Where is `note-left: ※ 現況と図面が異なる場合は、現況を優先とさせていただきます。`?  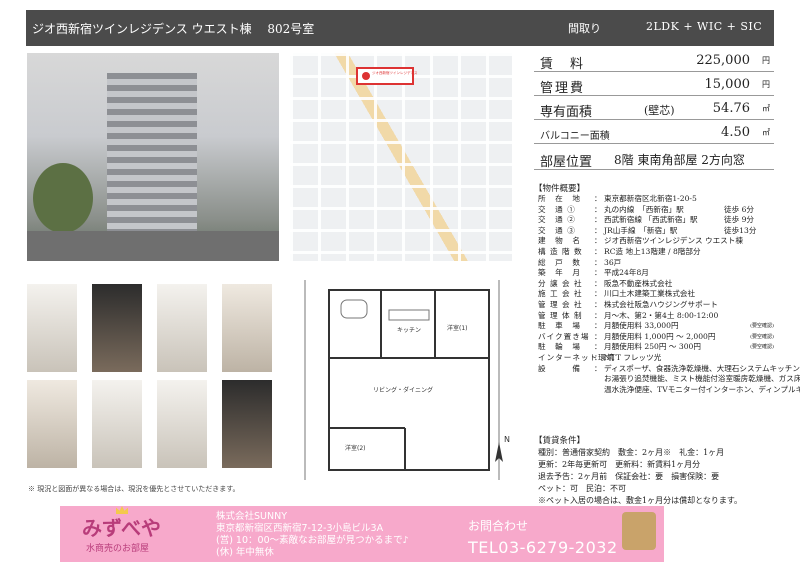 note-left: ※ 現況と図面が異なる場合は、現況を優先とさせていただきます。 is located at coordinates (134, 489).